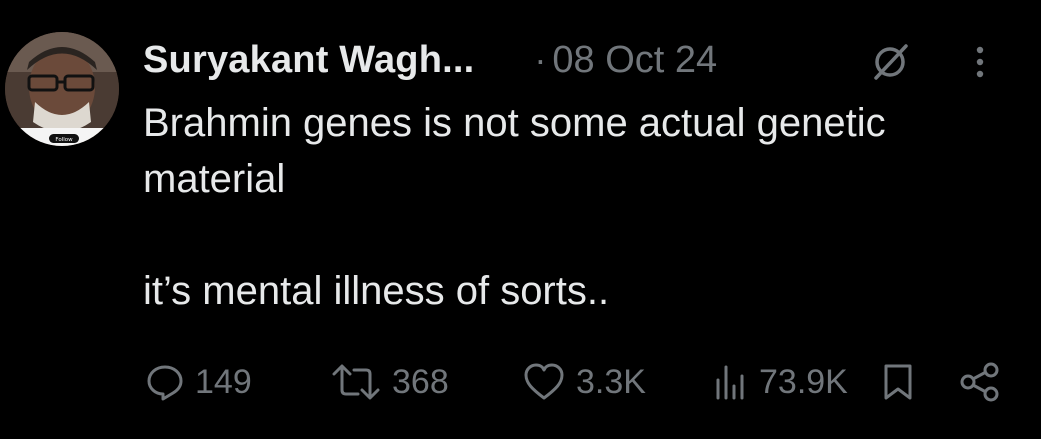 Image resolution: width=1041 pixels, height=439 pixels. What do you see at coordinates (420, 381) in the screenshot?
I see `retweet-count: 368` at bounding box center [420, 381].